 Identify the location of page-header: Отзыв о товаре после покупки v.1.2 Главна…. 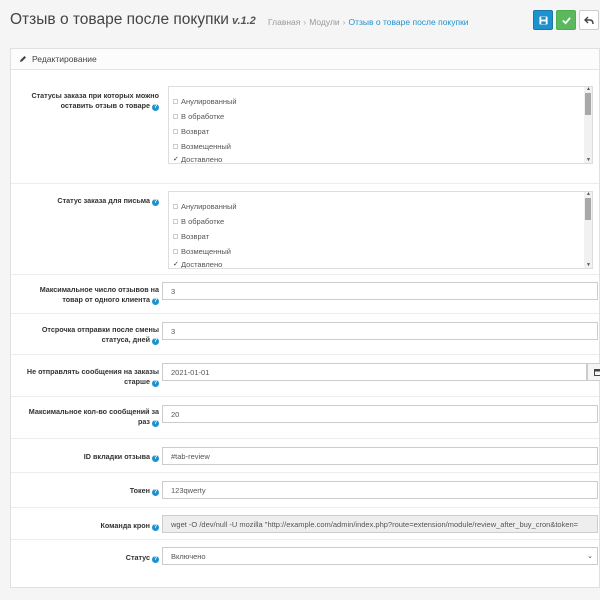
(300, 21).